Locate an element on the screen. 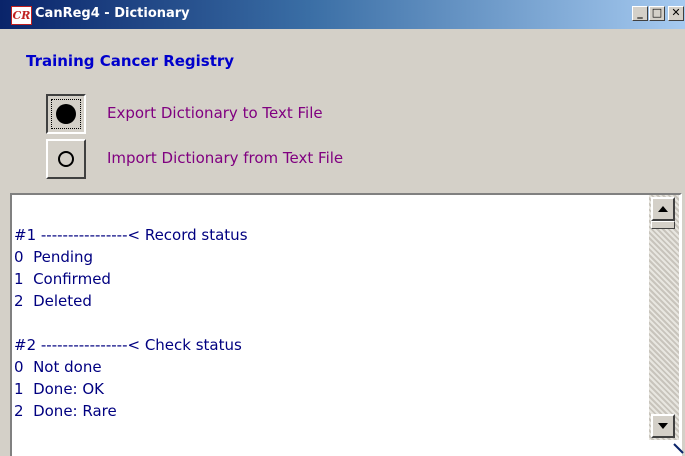 The height and width of the screenshot is (456, 685). dictionary-line: 2 Done: Rare is located at coordinates (65, 411).